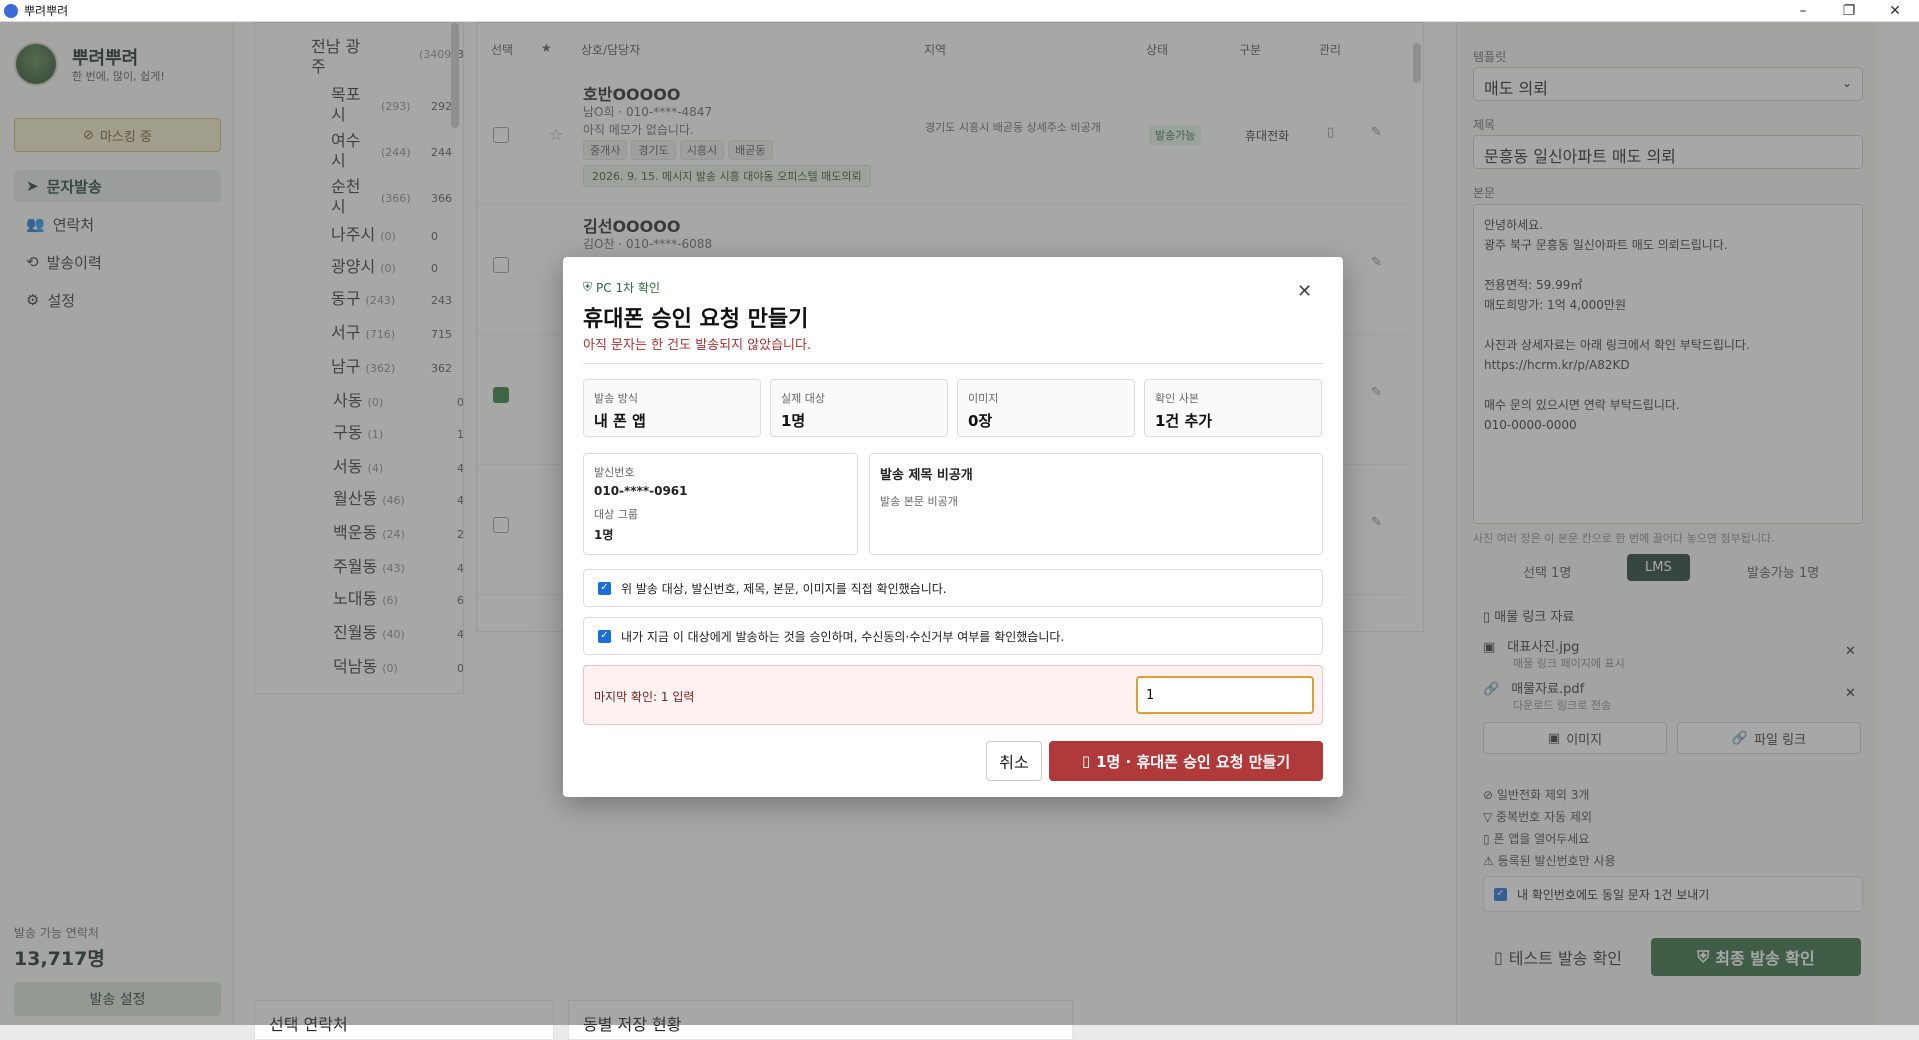  Describe the element at coordinates (1849, 11) in the screenshot. I see `restore-icon: ❐` at that location.